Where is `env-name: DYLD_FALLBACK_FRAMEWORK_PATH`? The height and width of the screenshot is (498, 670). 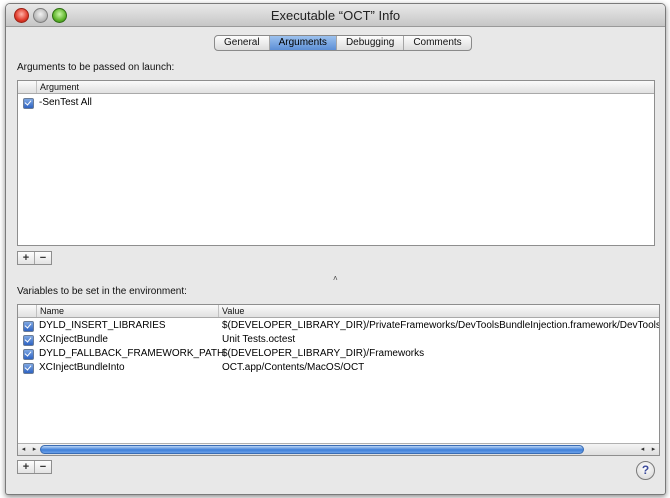
env-name: DYLD_FALLBACK_FRAMEWORK_PATH is located at coordinates (131, 353).